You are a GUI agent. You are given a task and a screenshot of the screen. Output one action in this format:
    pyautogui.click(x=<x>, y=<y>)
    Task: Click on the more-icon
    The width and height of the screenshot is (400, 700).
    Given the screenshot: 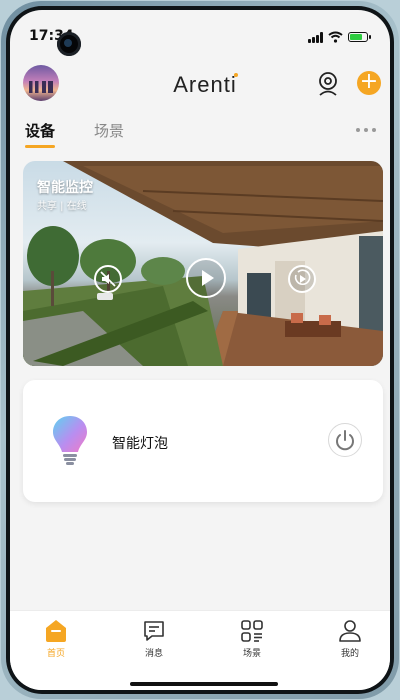 What is the action you would take?
    pyautogui.click(x=366, y=130)
    